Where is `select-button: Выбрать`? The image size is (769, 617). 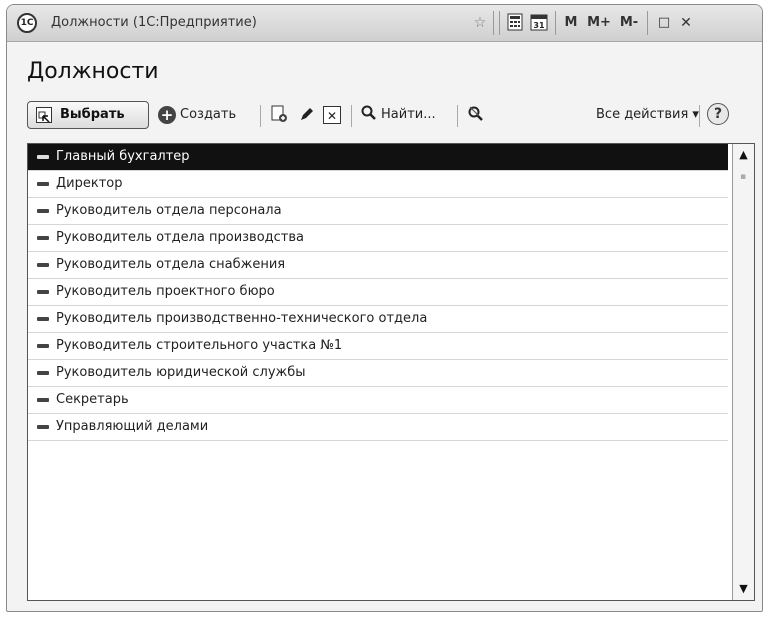
select-button: Выбрать is located at coordinates (88, 115).